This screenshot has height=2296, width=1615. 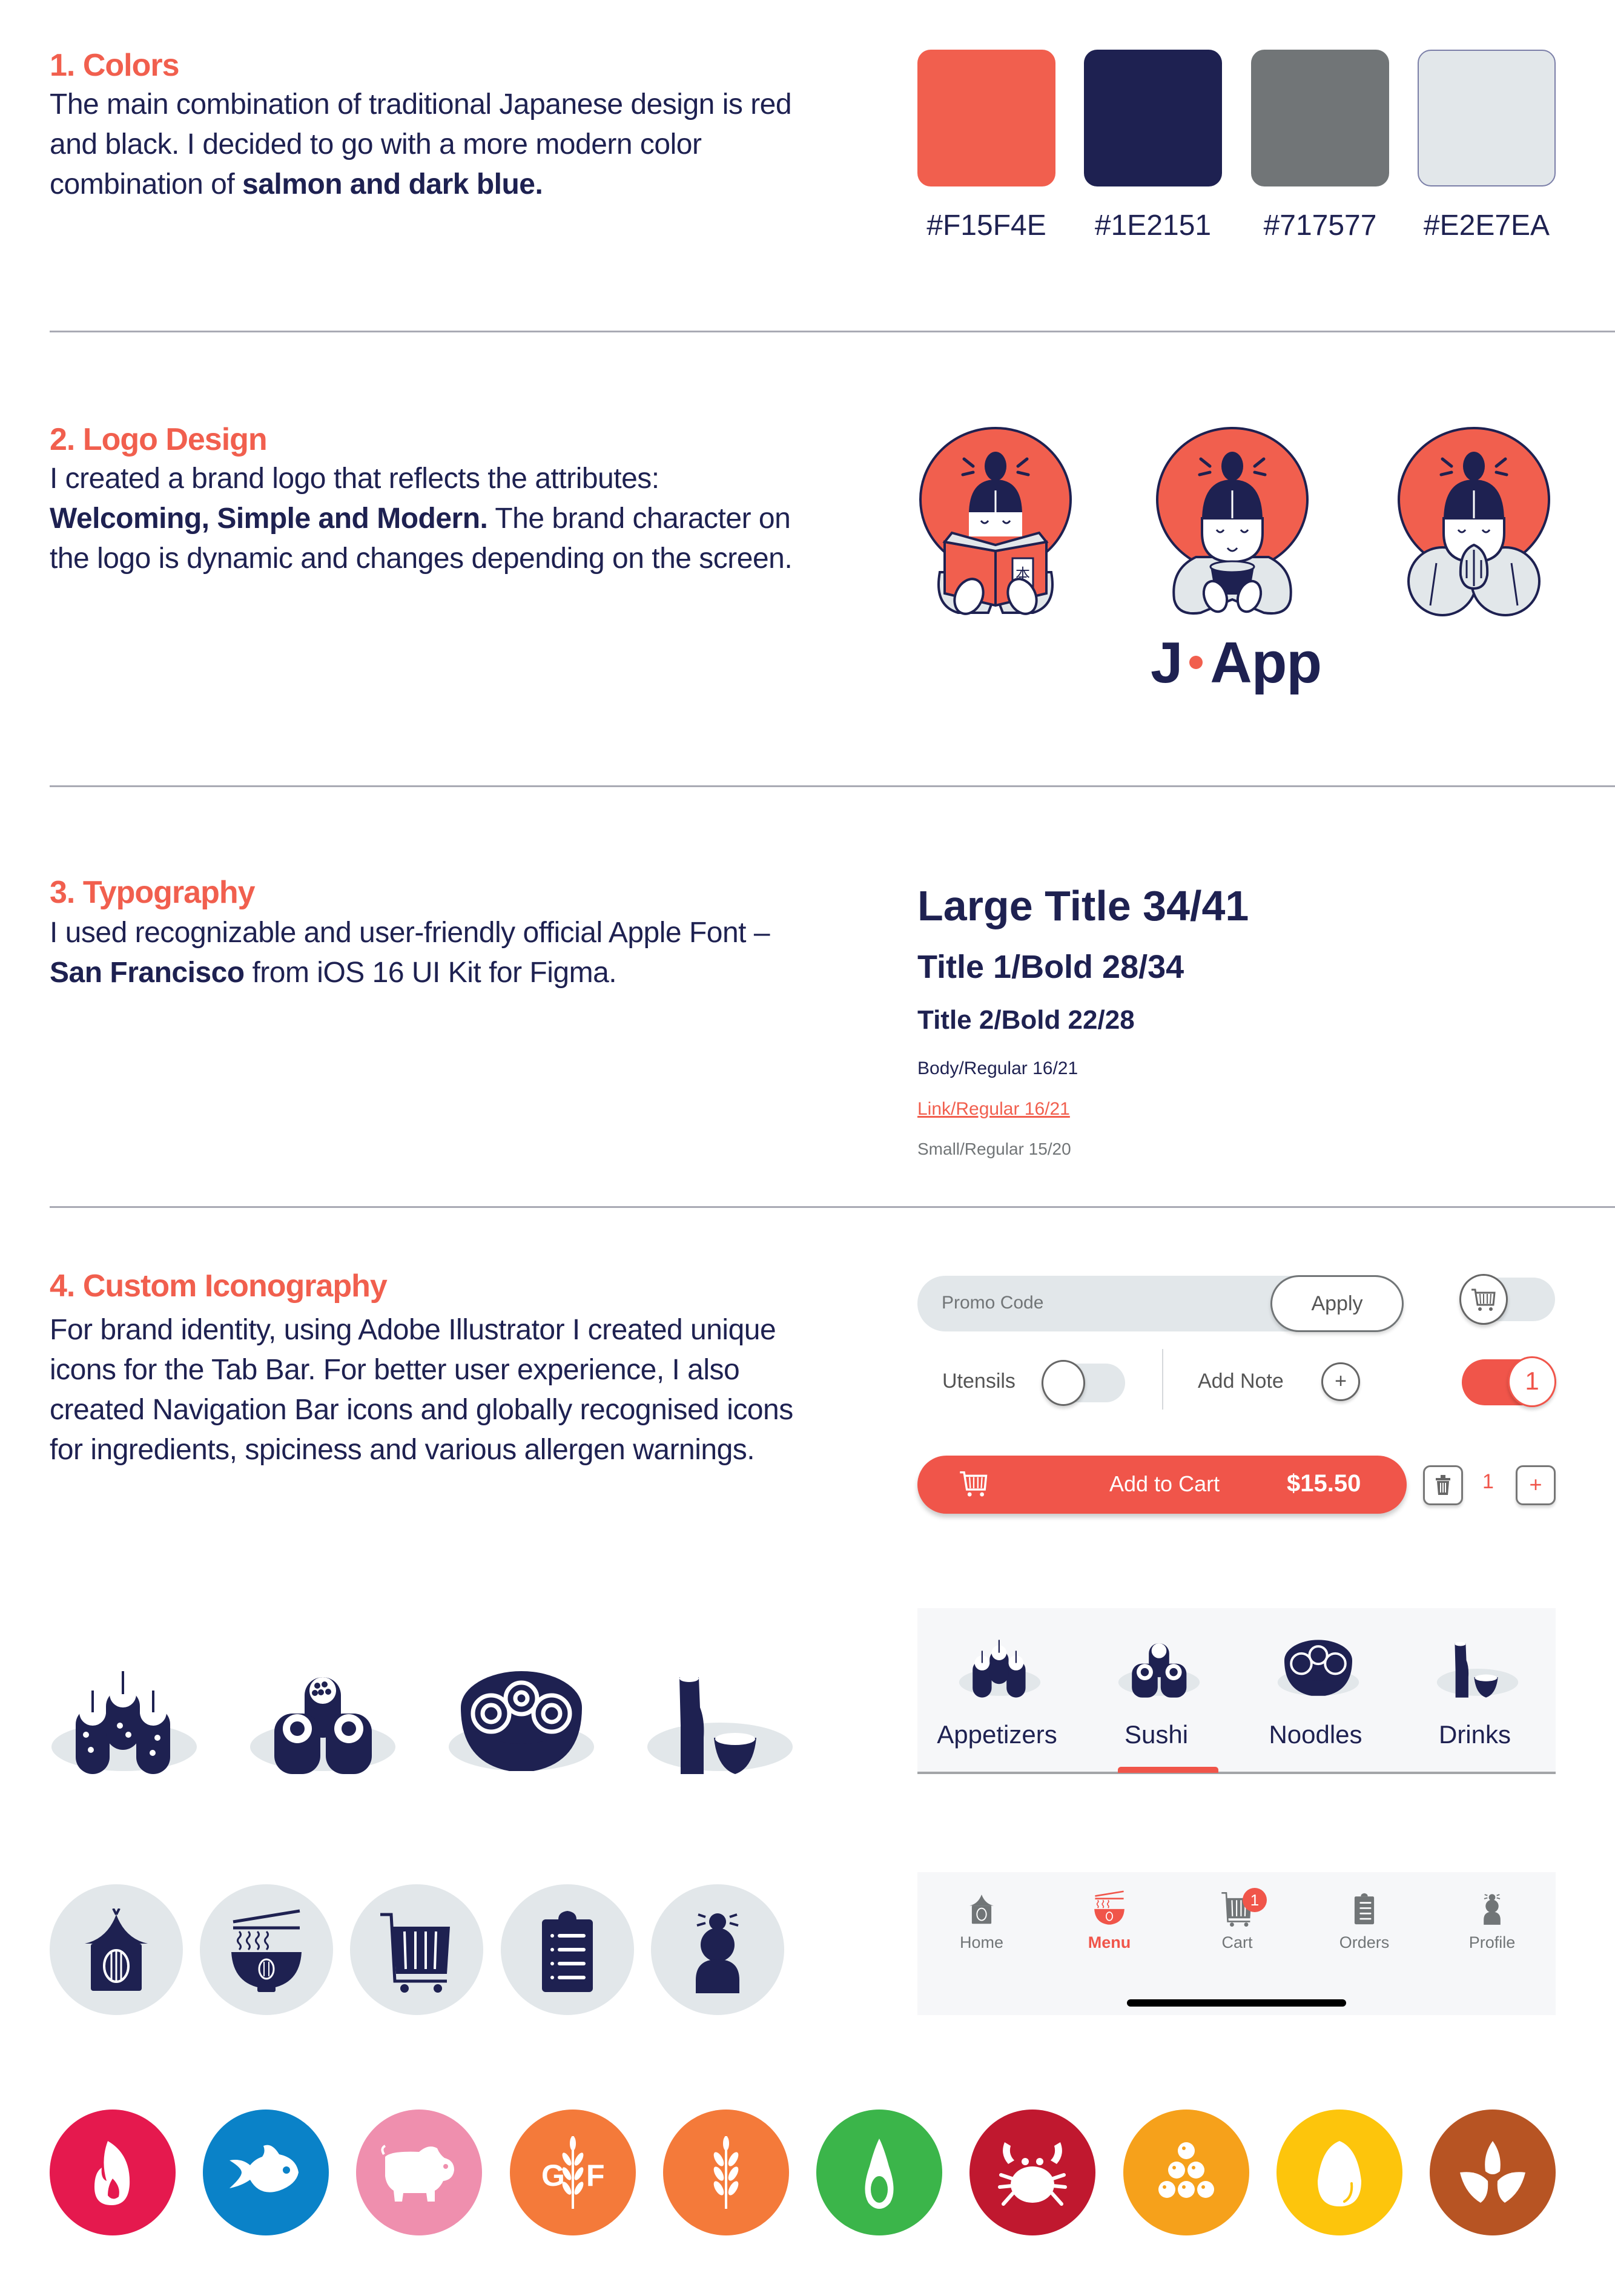 What do you see at coordinates (1156, 1691) in the screenshot?
I see `tab-sushi: Sushi` at bounding box center [1156, 1691].